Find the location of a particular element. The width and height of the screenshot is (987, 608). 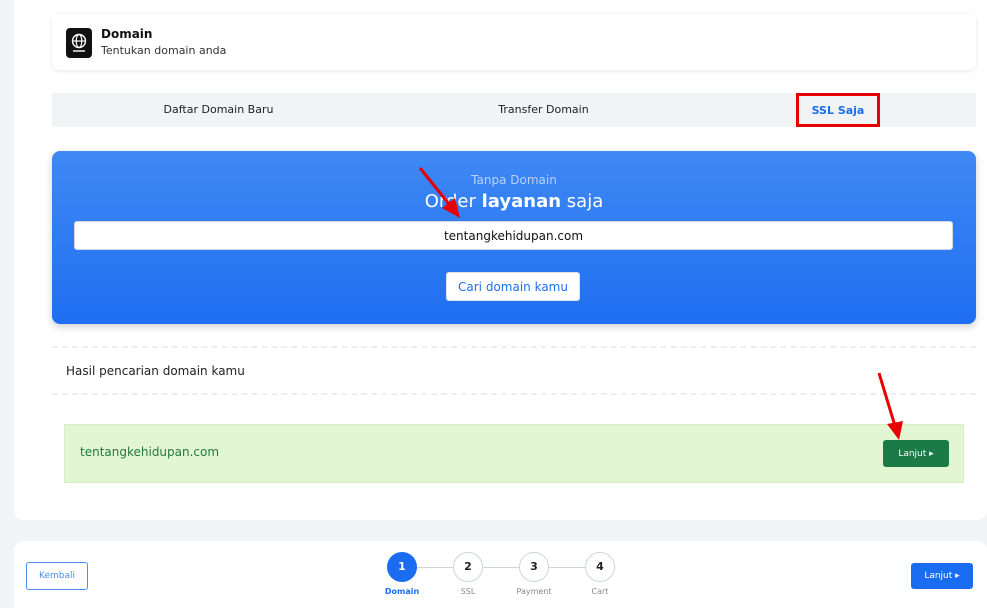

step-number: 2 is located at coordinates (468, 567).